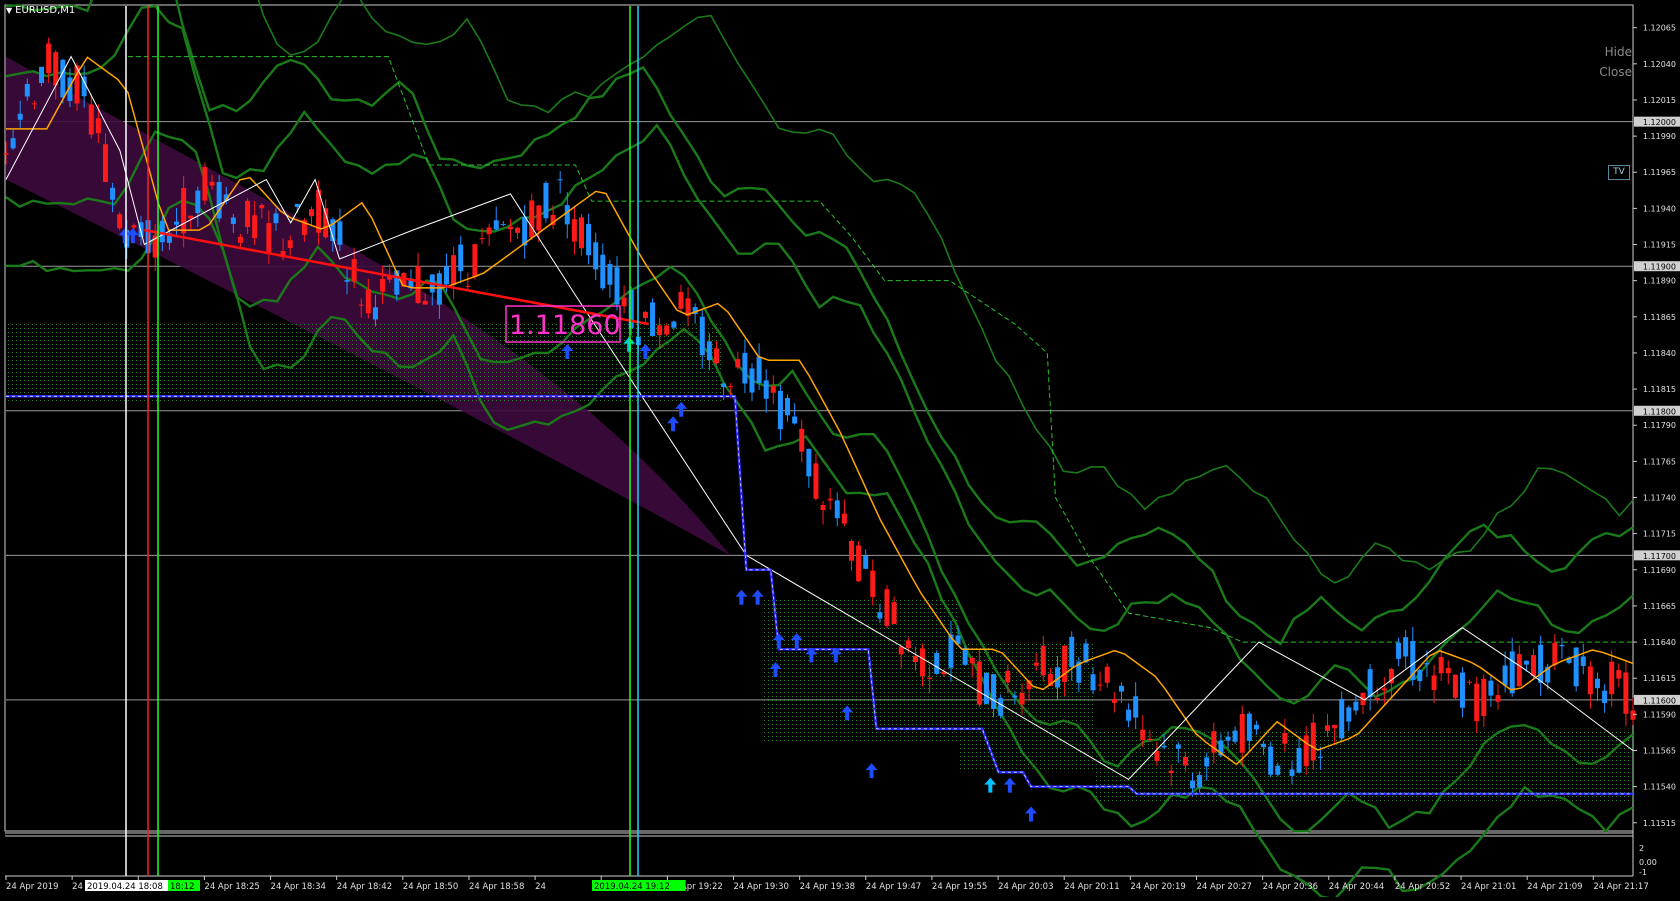 The width and height of the screenshot is (1680, 901). What do you see at coordinates (1659, 317) in the screenshot?
I see `y-tick-label: 1.11865` at bounding box center [1659, 317].